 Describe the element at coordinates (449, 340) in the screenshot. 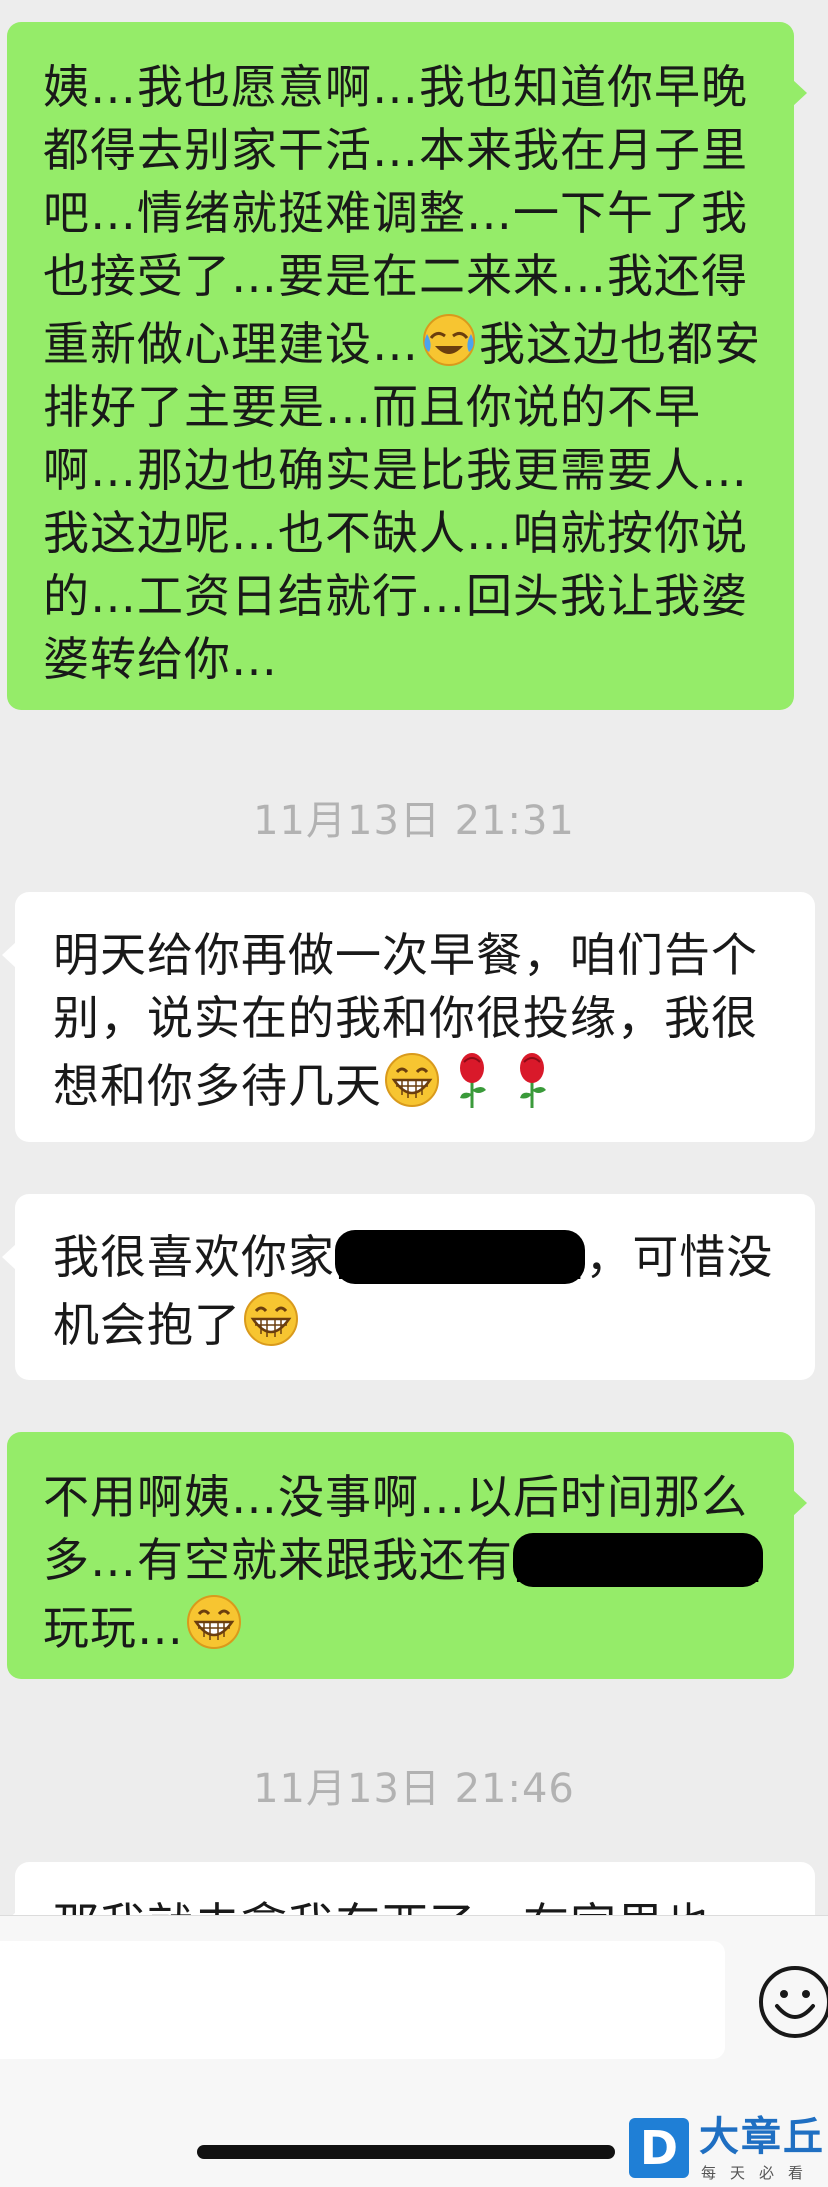

I see `face-with-tears-of-joy-icon` at that location.